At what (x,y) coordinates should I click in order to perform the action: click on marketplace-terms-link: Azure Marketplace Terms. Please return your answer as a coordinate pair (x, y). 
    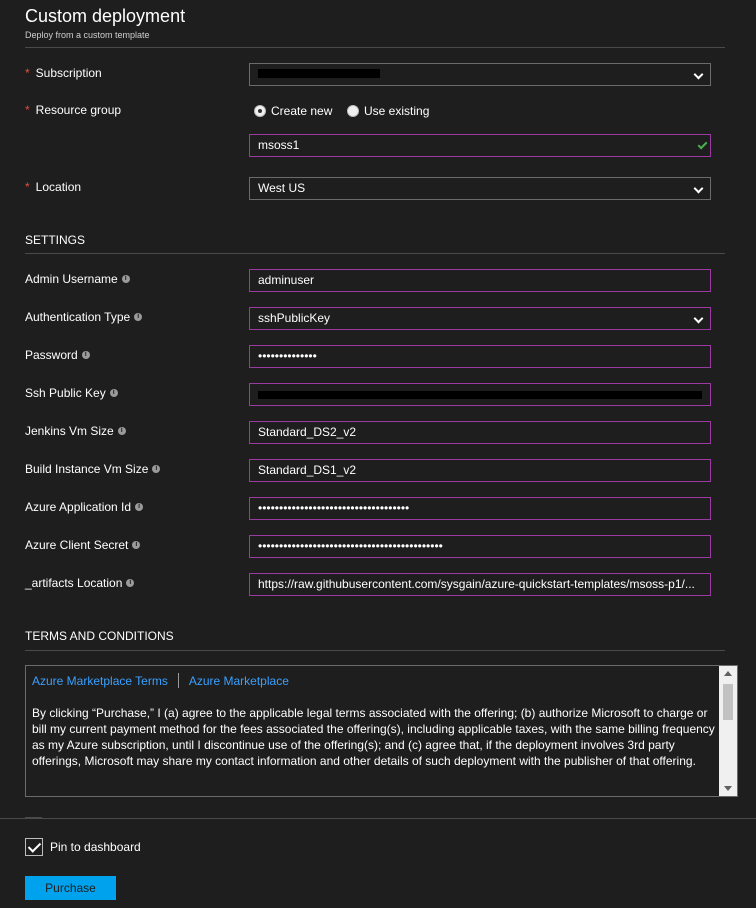
    Looking at the image, I should click on (100, 681).